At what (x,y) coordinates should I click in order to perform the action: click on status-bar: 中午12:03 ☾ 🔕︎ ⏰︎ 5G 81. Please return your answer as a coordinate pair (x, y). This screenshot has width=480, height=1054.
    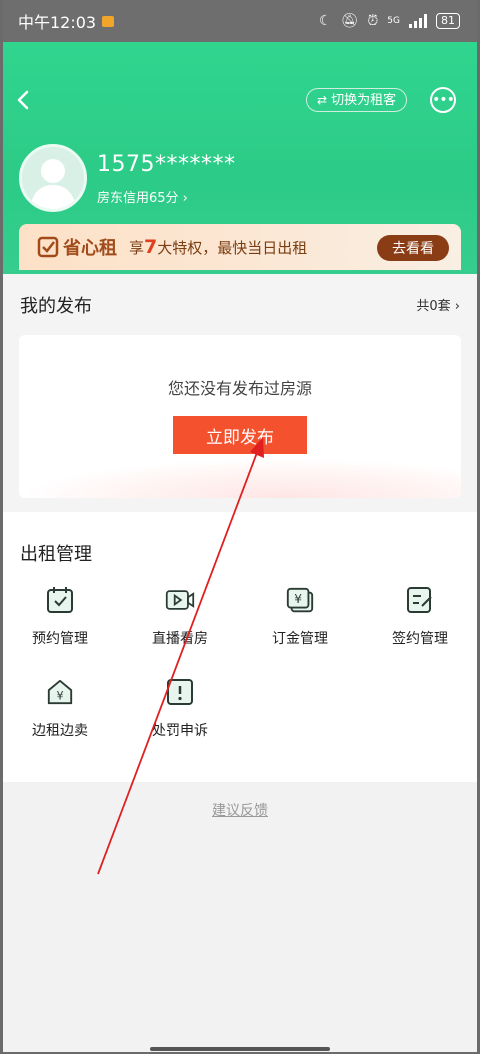
    Looking at the image, I should click on (240, 21).